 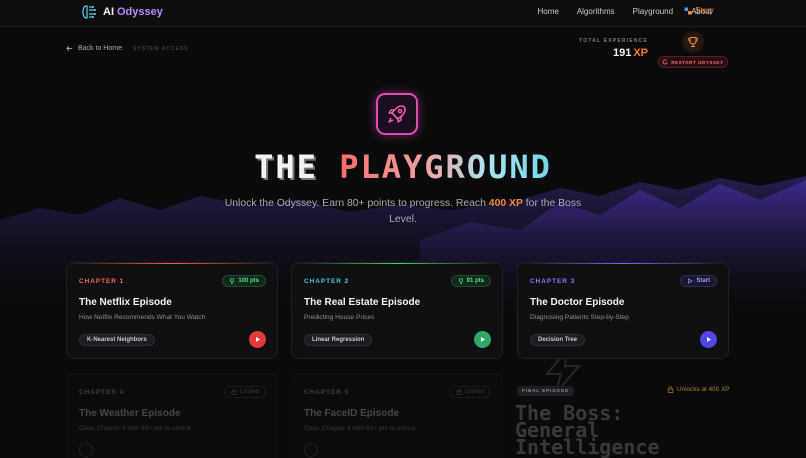 I want to click on chapter-label: CHAPTER 2, so click(x=327, y=281).